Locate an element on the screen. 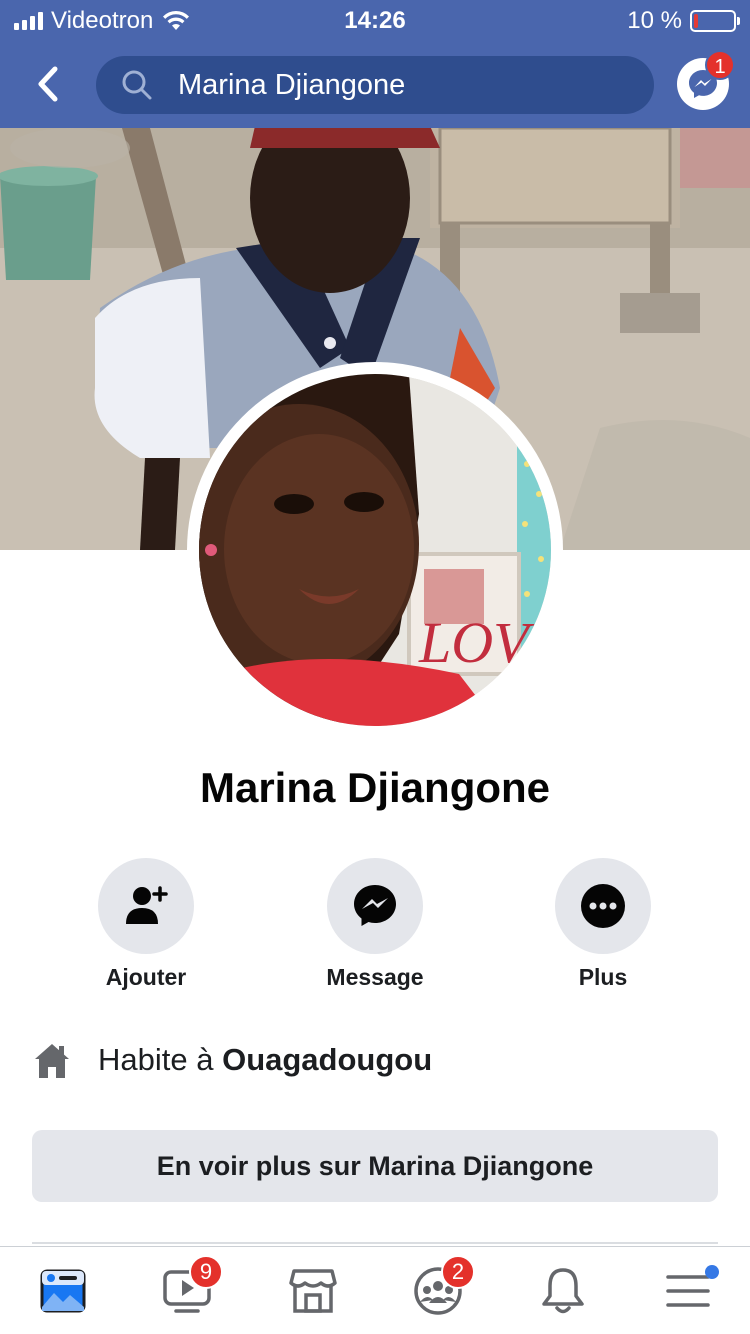 This screenshot has height=1334, width=750. back-button is located at coordinates (48, 84).